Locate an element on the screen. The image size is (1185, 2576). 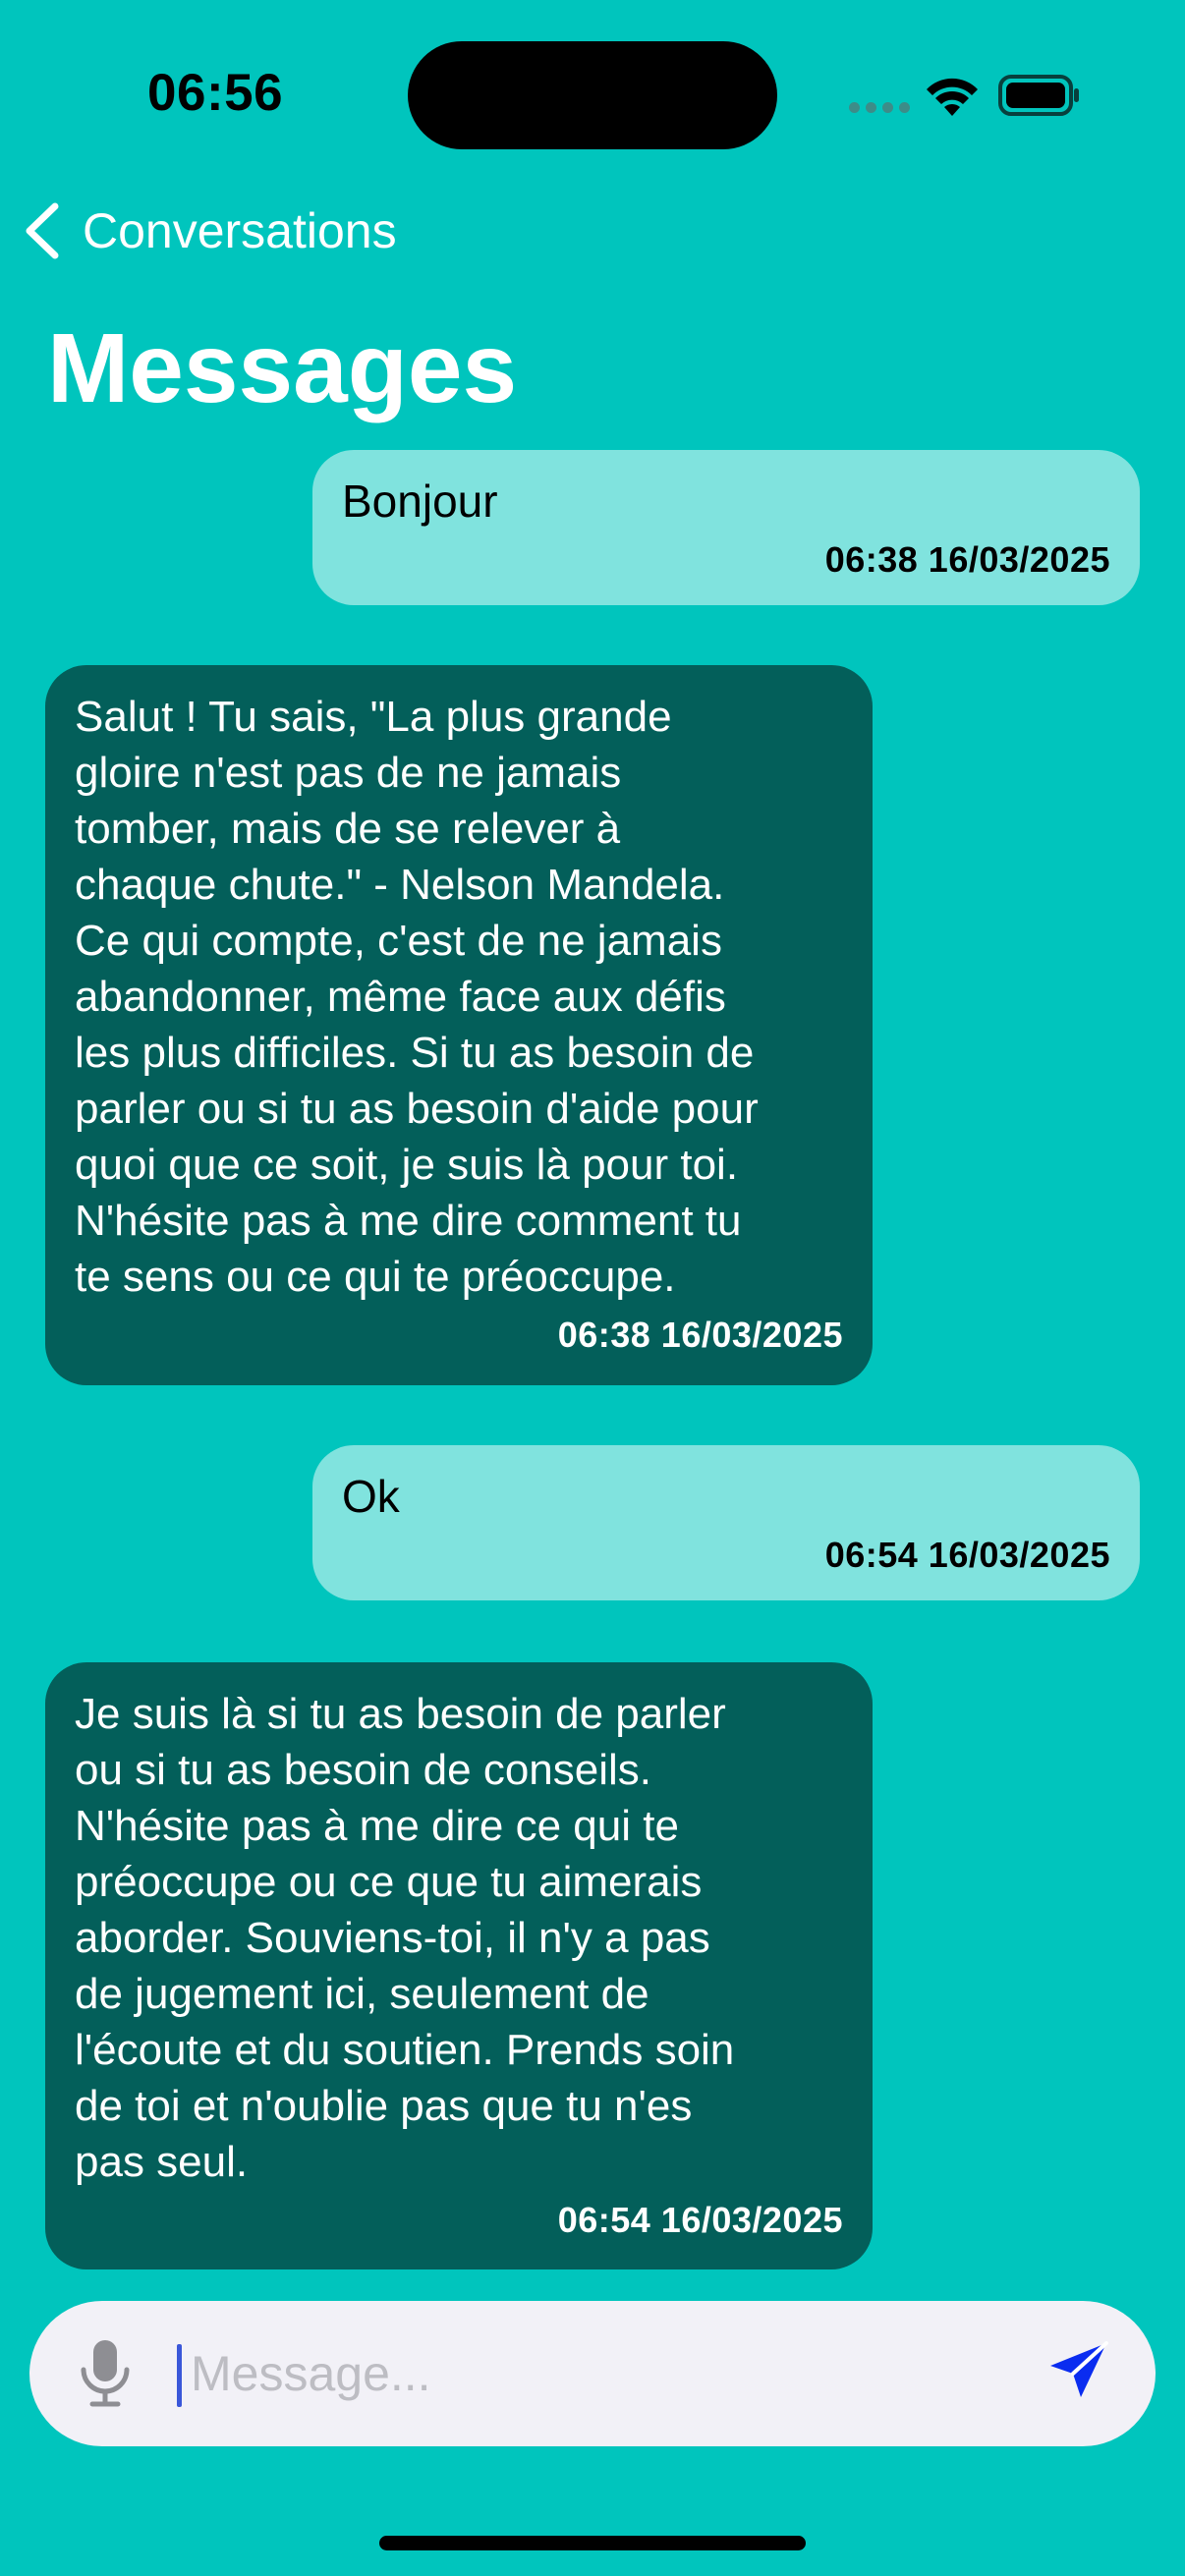
dynamic-island is located at coordinates (592, 95).